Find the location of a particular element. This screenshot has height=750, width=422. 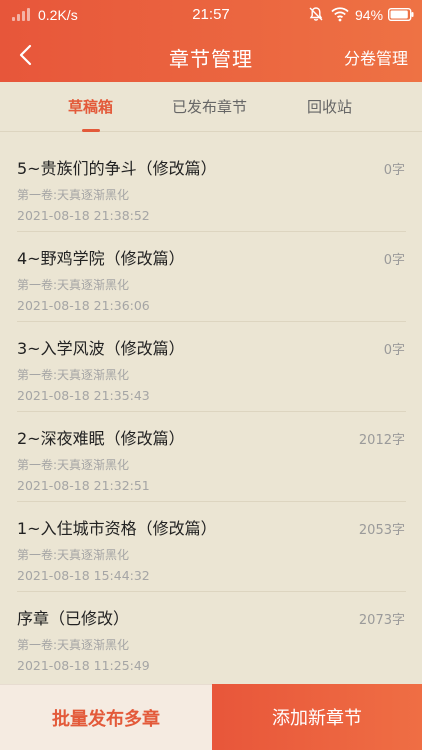

chapter-timestamp: 2021-08-18 21:35:43 is located at coordinates (83, 395).